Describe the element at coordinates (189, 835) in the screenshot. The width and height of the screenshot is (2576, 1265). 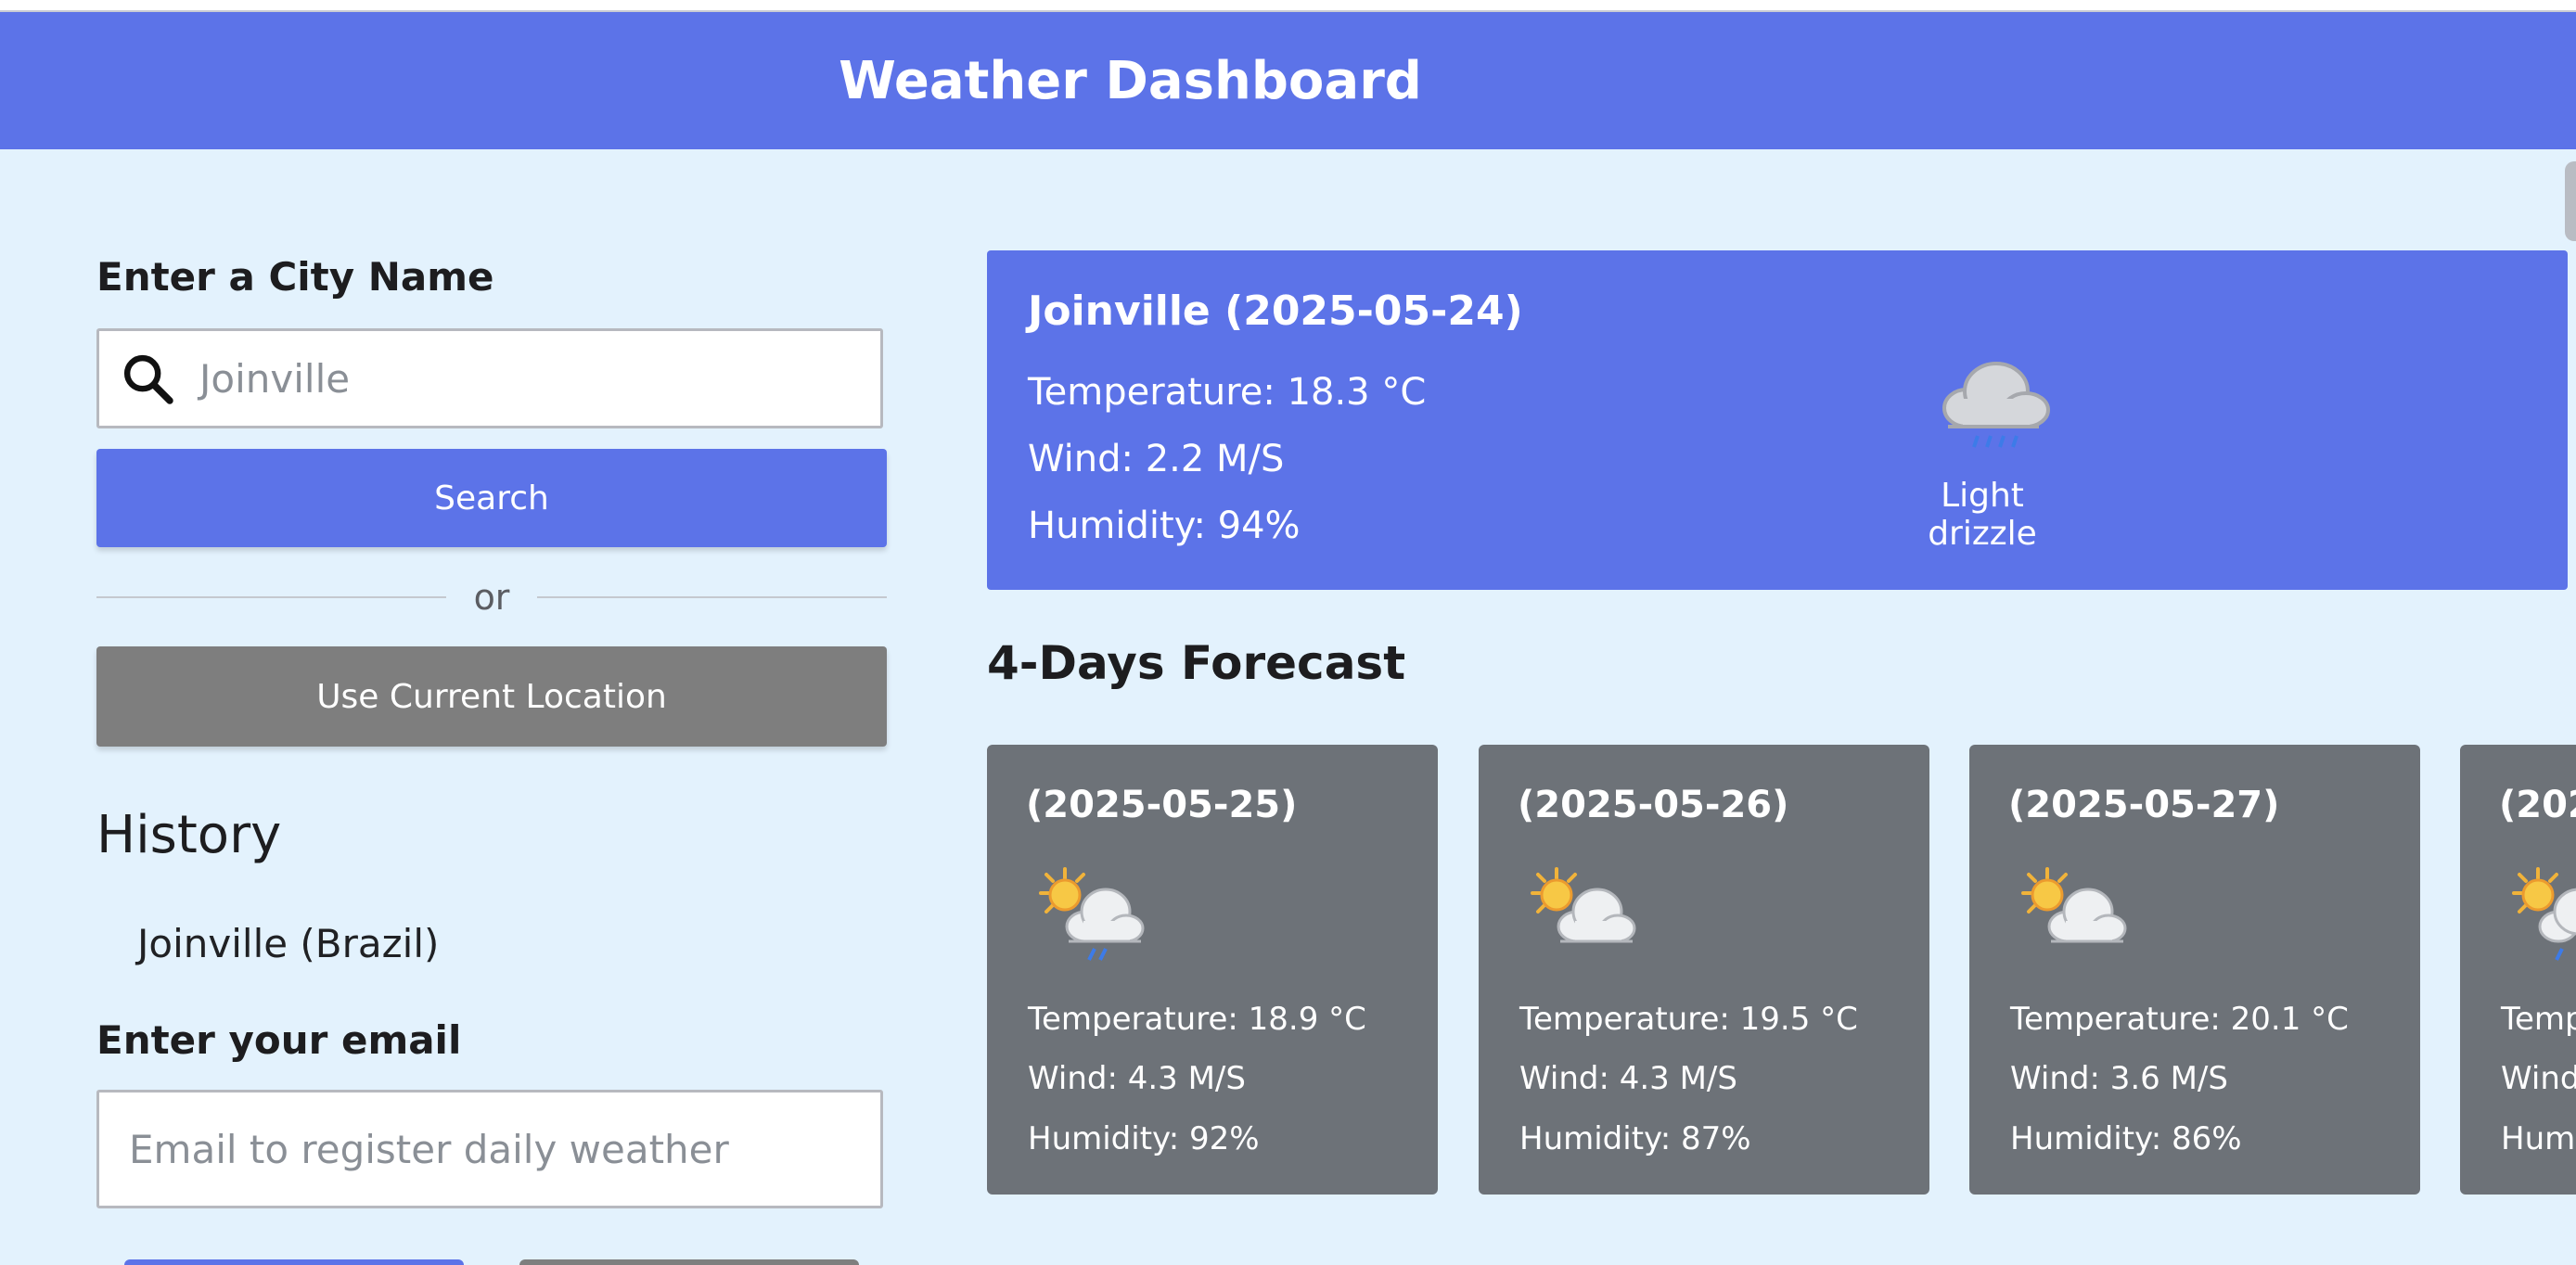
I see `history-title: History` at that location.